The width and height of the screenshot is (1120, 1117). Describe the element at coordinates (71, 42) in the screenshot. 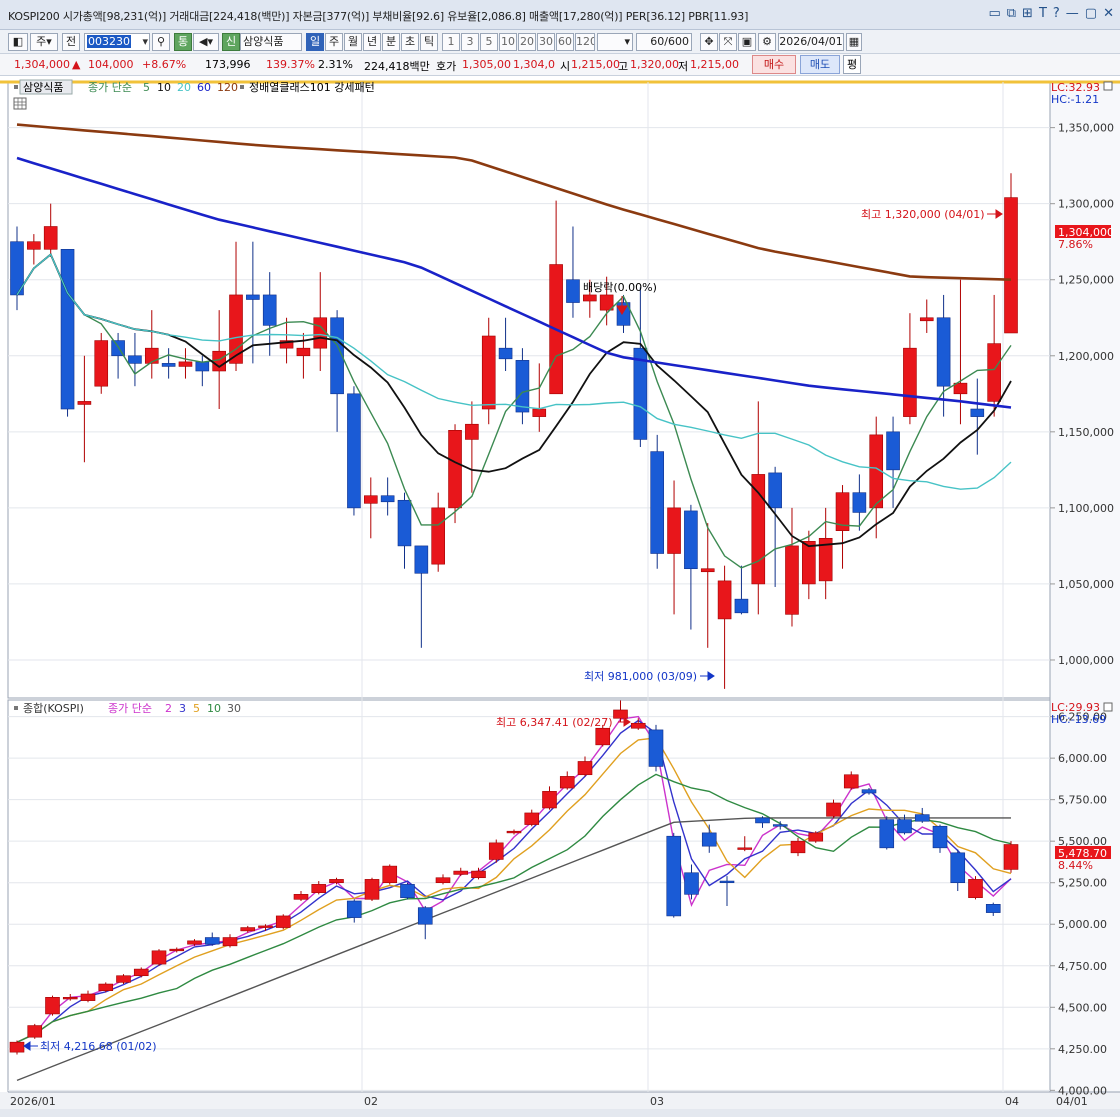

I see `prev-button: 전` at that location.